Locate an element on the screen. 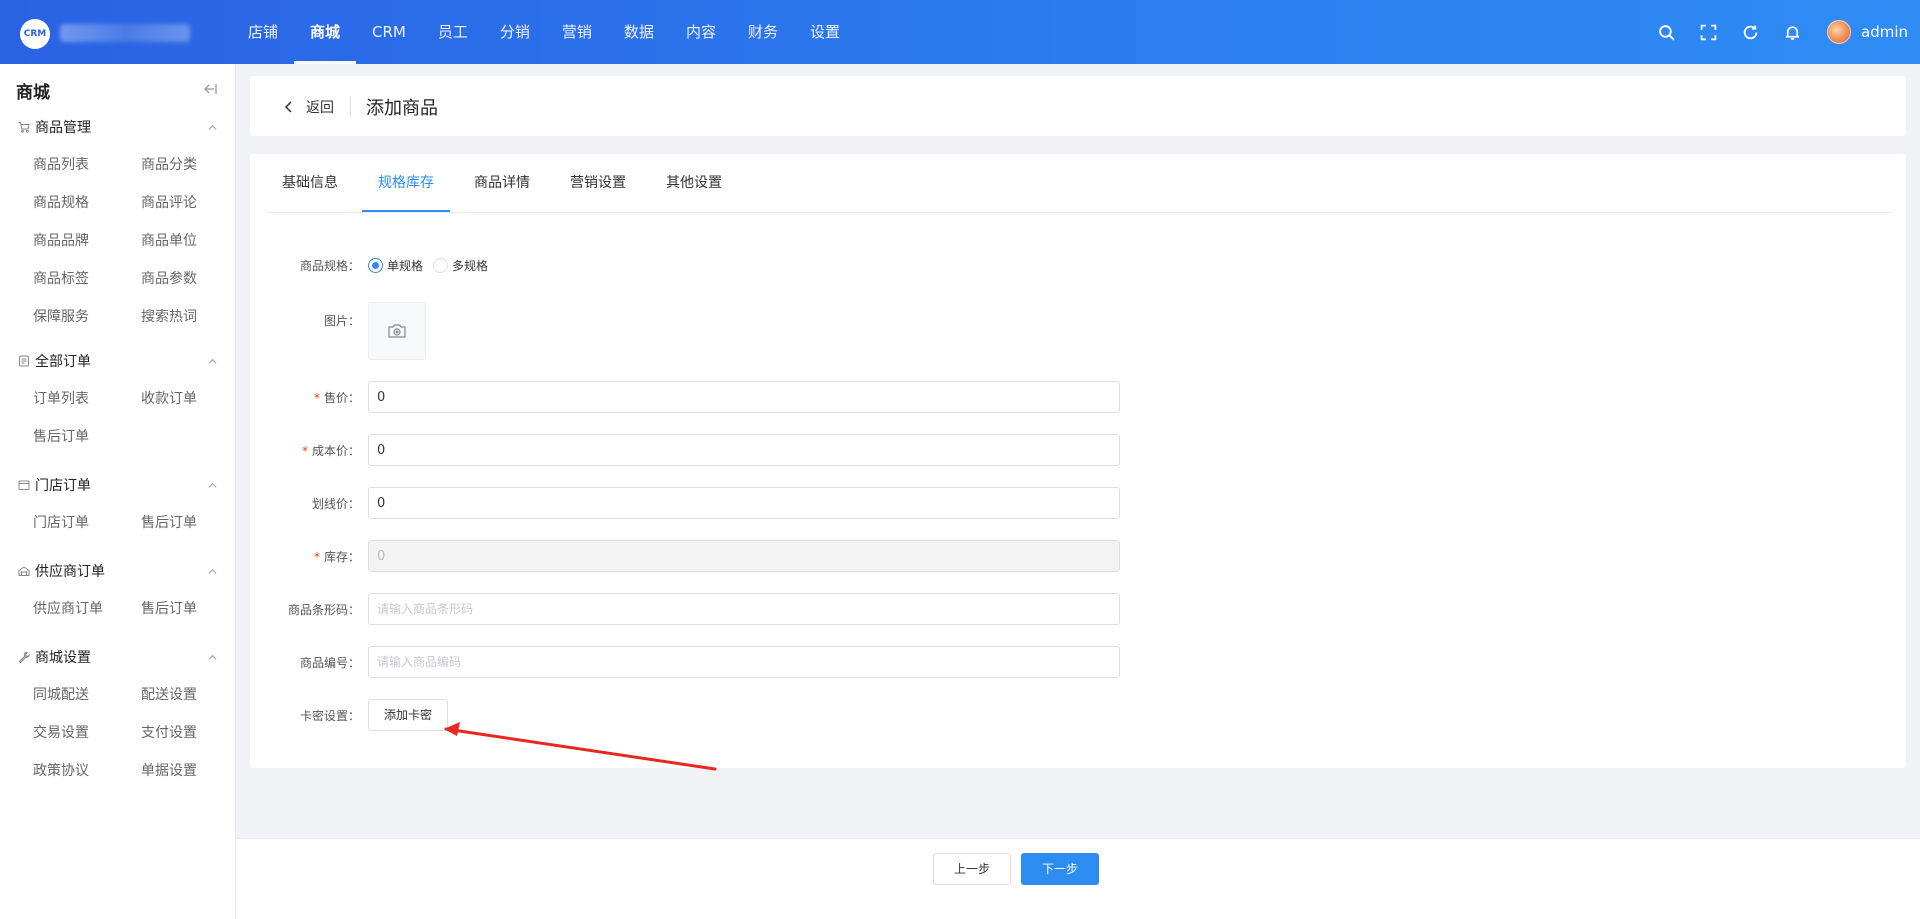  store-icon is located at coordinates (24, 485).